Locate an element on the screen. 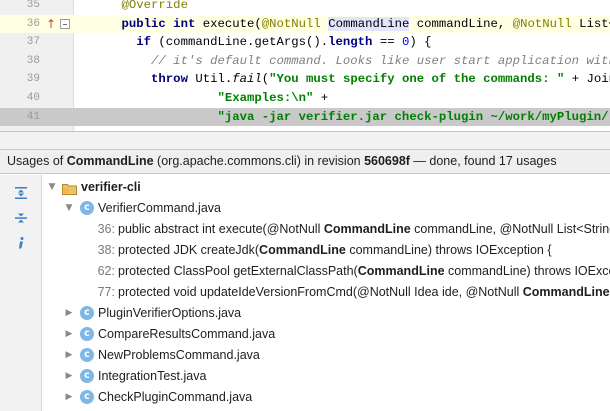 The height and width of the screenshot is (411, 610). override-marker-icon: ↑ is located at coordinates (51, 24).